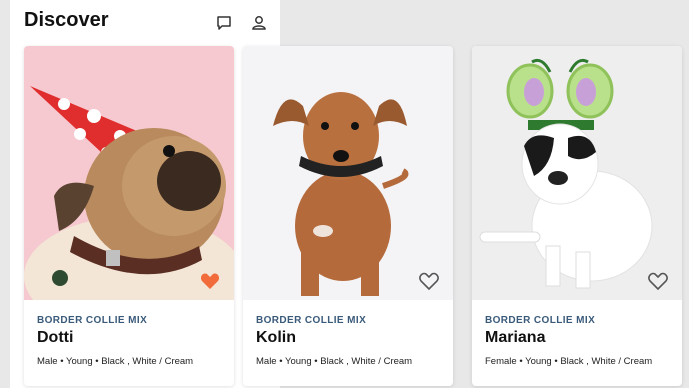  Describe the element at coordinates (224, 23) in the screenshot. I see `chat-icon` at that location.